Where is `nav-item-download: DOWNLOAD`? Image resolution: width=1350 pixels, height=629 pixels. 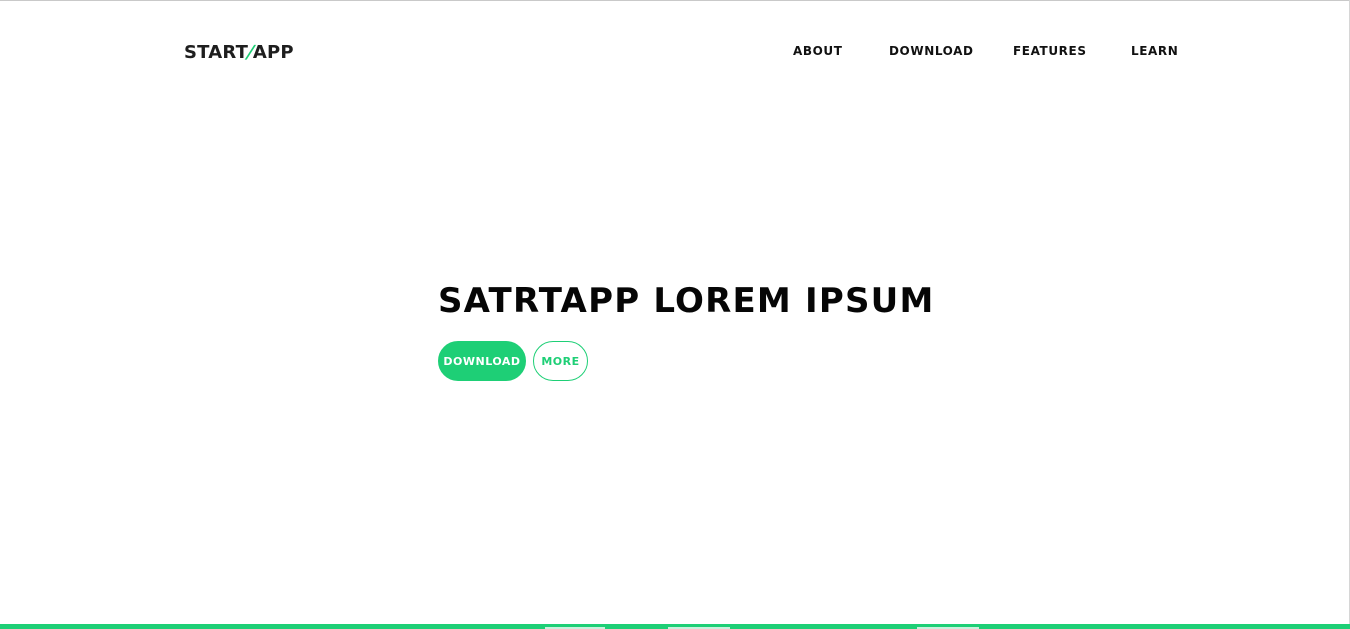
nav-item-download: DOWNLOAD is located at coordinates (931, 51).